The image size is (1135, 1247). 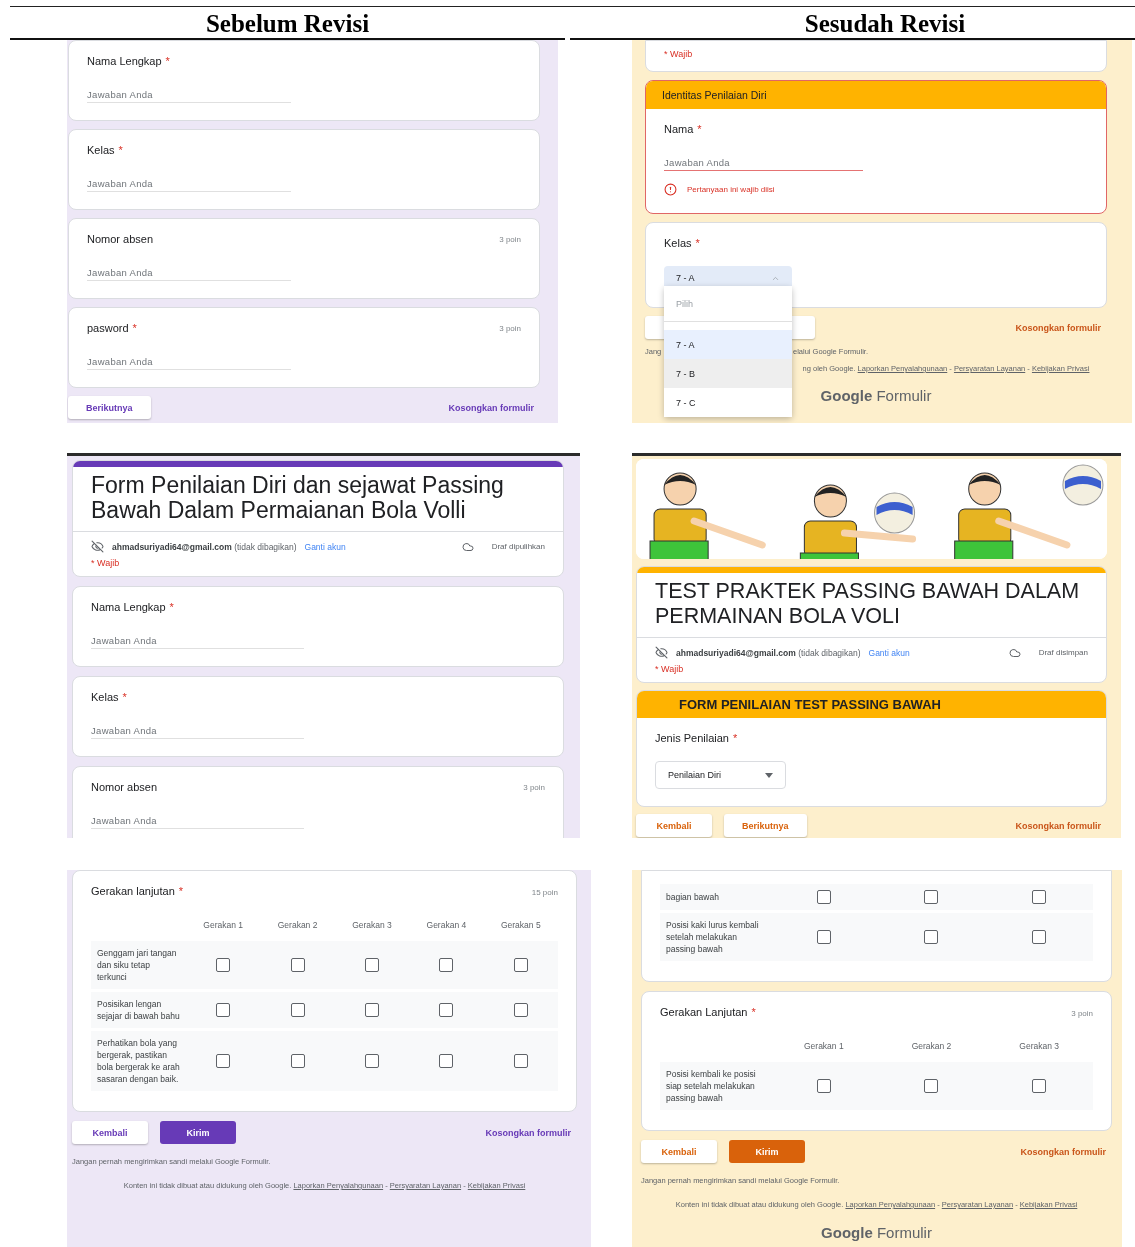 I want to click on form-title: Form Penilaian Diri dan sejawat Passing Bawah Dalam Permaianan Bola Volli, so click(x=297, y=498).